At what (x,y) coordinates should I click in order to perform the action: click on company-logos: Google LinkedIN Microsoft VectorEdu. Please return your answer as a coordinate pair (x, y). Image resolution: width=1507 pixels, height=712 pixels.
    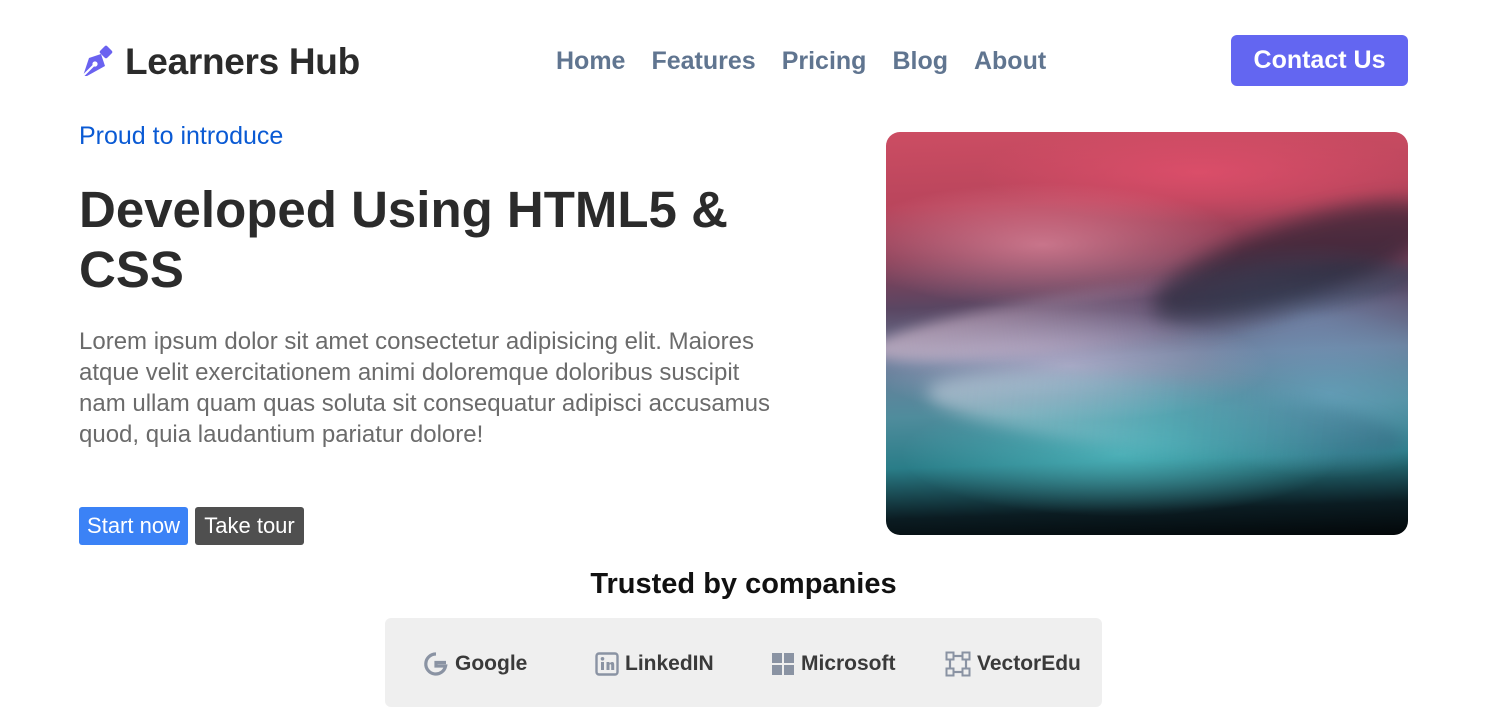
    Looking at the image, I should click on (743, 662).